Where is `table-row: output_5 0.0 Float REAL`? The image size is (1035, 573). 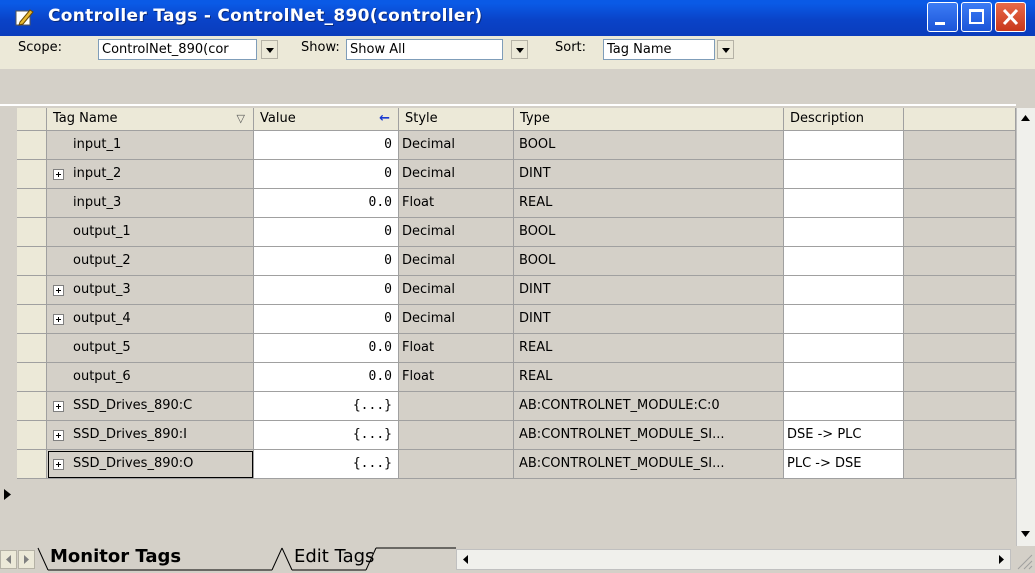
table-row: output_5 0.0 Float REAL is located at coordinates (508, 348).